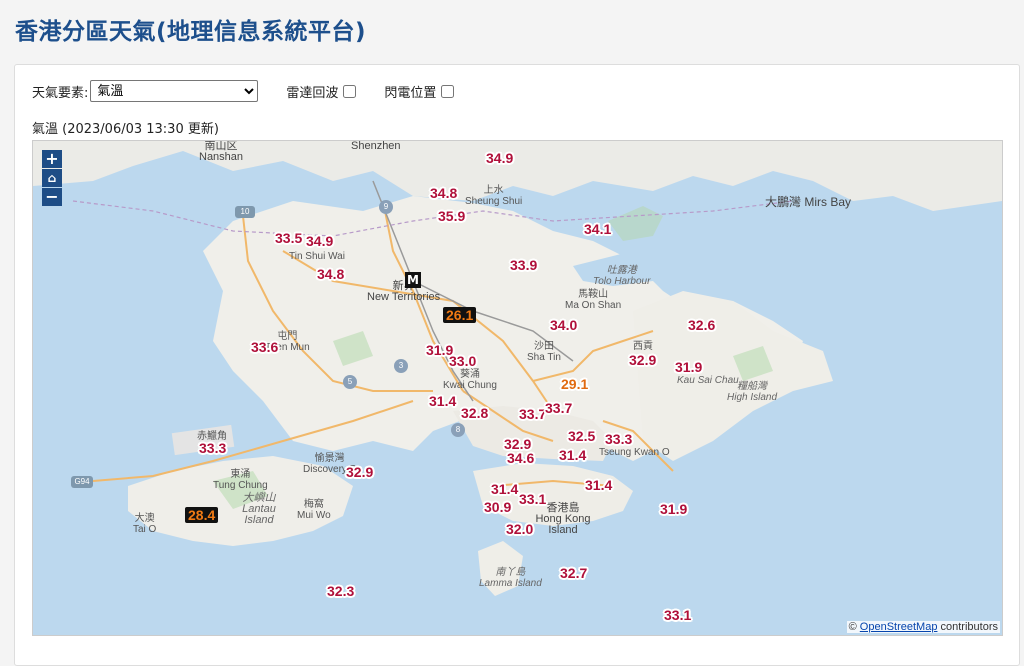 This screenshot has width=1024, height=666. Describe the element at coordinates (519, 529) in the screenshot. I see `temperature-reading: 32.0` at that location.